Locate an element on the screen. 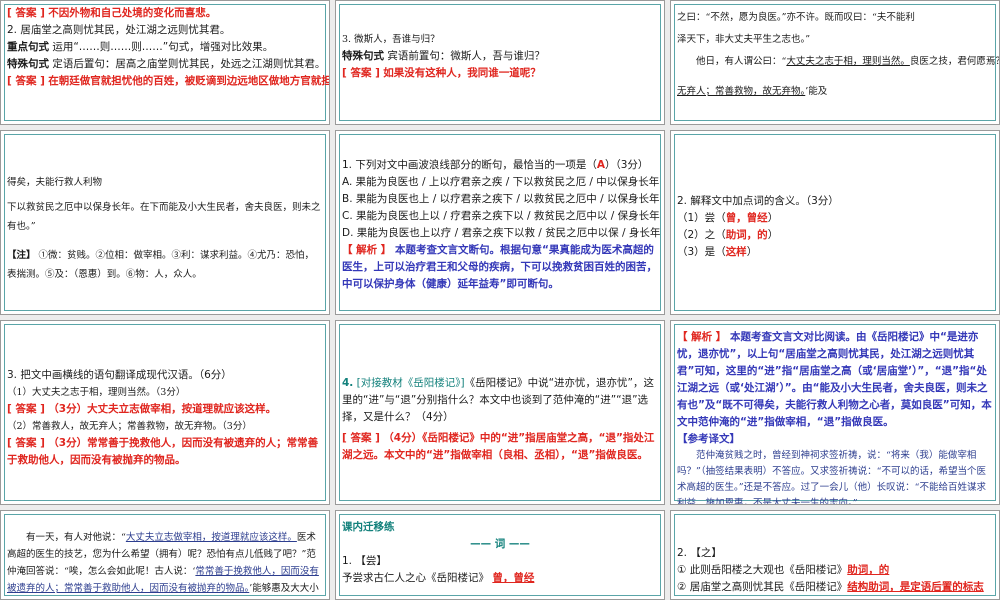 This screenshot has height=600, width=1000. item-3: （3）是（这样） is located at coordinates (717, 252).